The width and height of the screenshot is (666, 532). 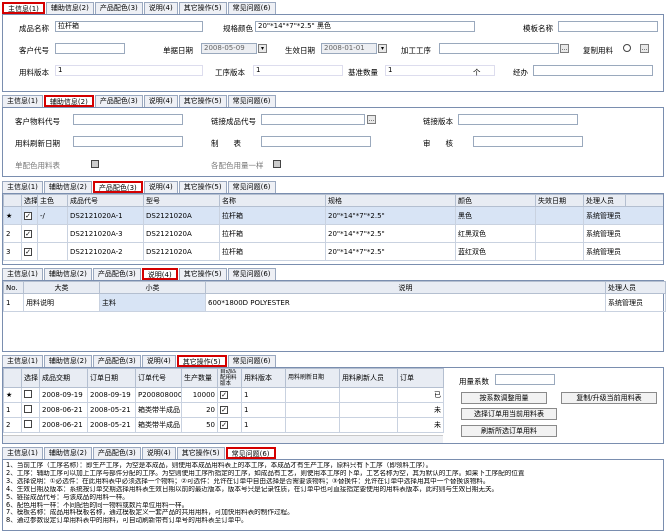 I want to click on col-order-code: 订单代号, so click(x=158, y=378).